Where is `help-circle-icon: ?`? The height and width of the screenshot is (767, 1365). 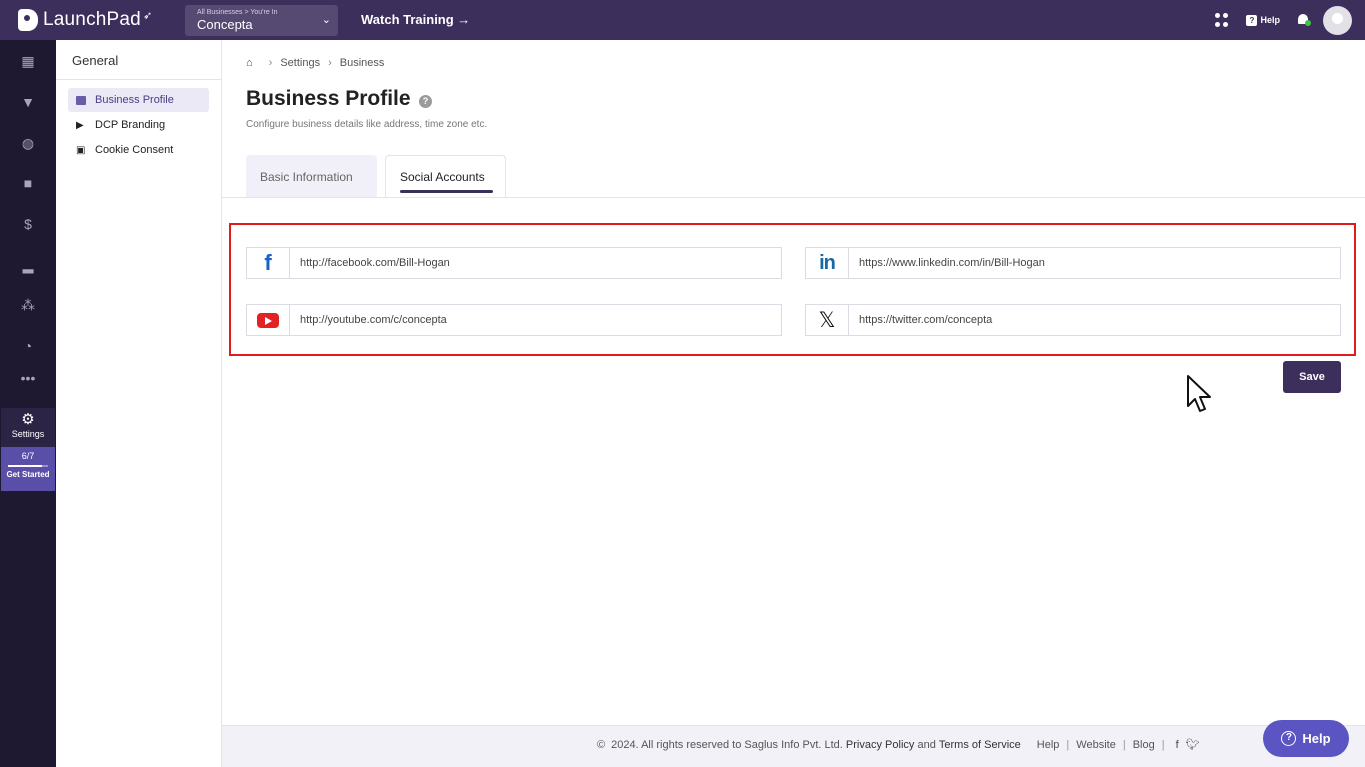 help-circle-icon: ? is located at coordinates (1289, 738).